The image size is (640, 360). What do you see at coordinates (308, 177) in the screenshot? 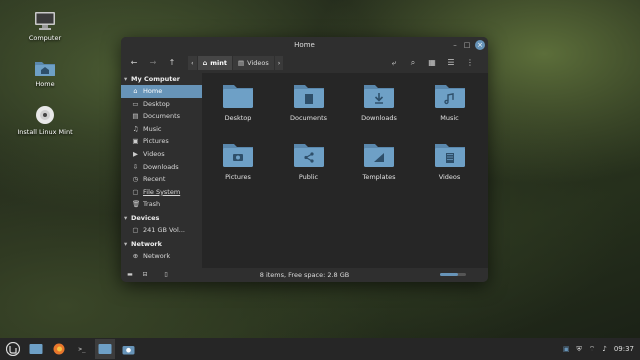
I see `folder-label: Public` at bounding box center [308, 177].